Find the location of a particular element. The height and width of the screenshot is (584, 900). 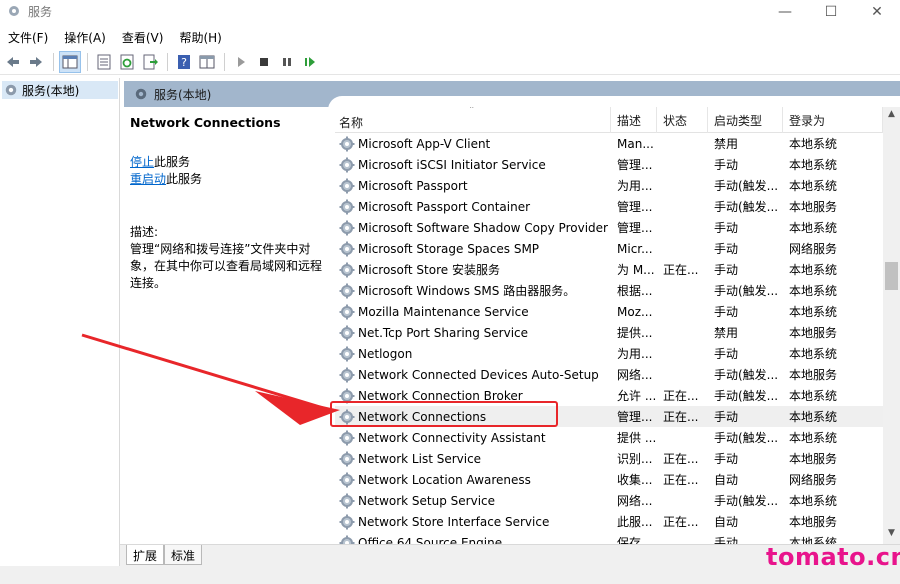

minimize-button: — is located at coordinates (785, 12).